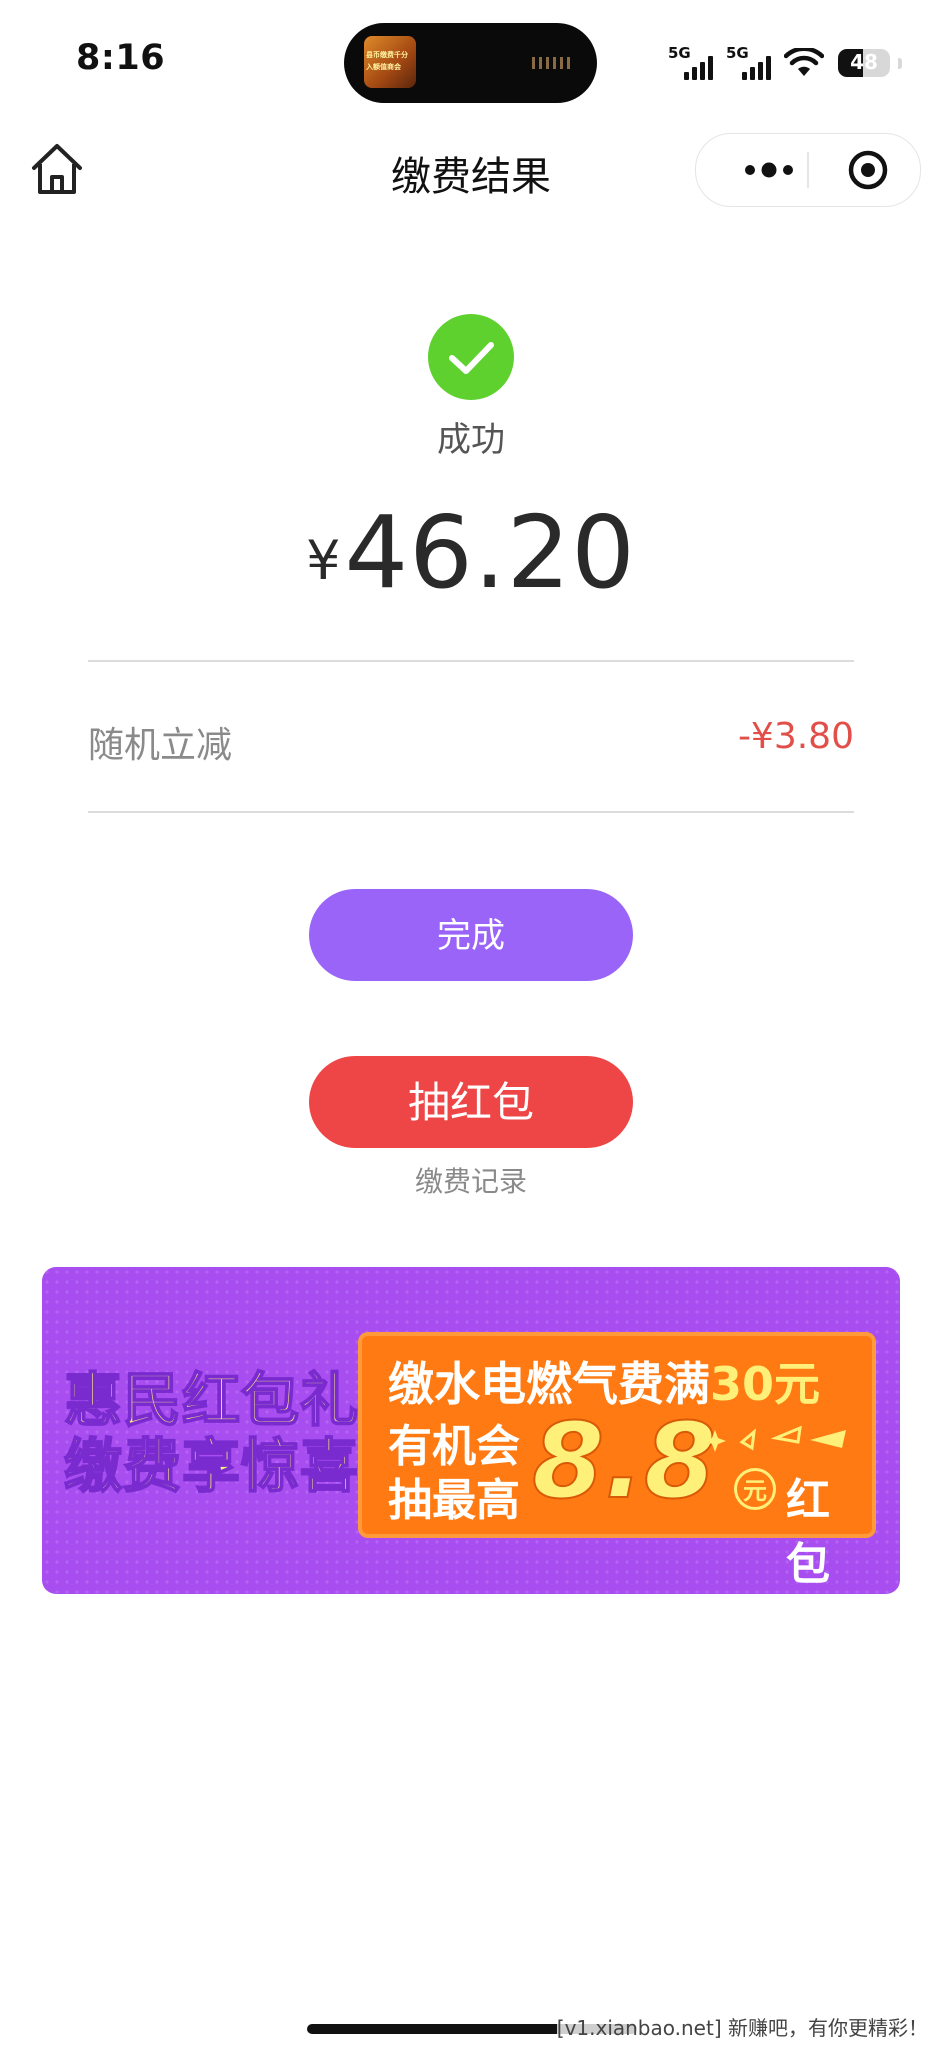 Image resolution: width=942 pixels, height=2048 pixels. I want to click on discount-value: -¥3.80, so click(795, 736).